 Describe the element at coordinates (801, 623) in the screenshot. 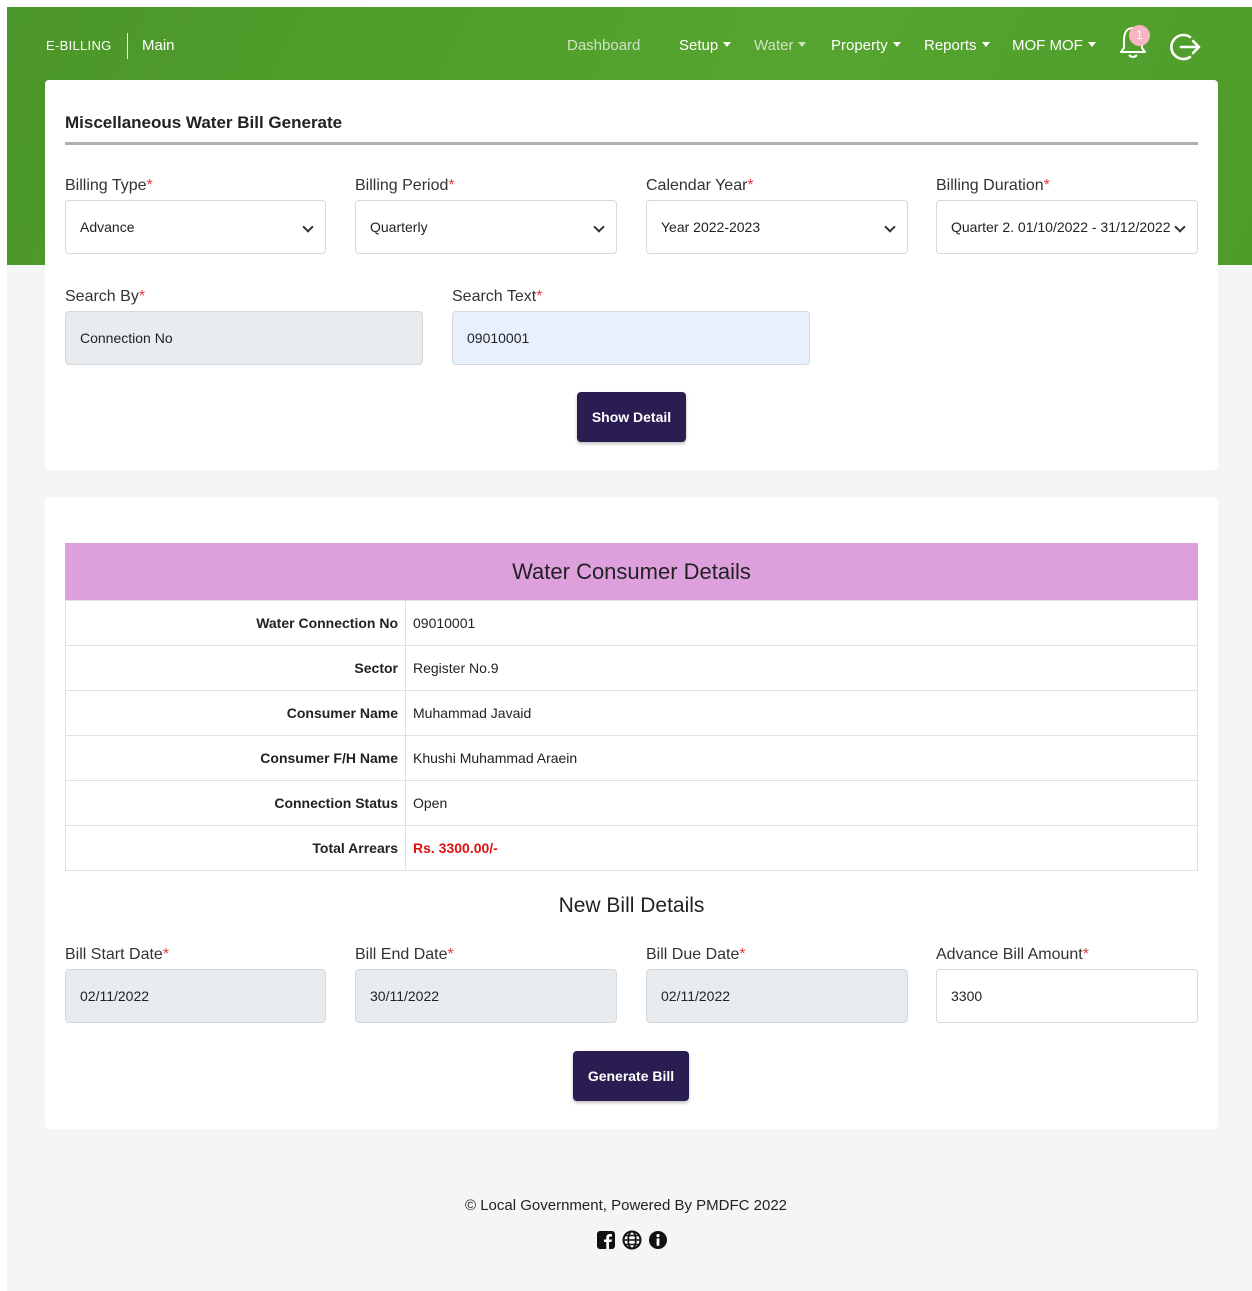

I see `detail-value: 09010001` at that location.